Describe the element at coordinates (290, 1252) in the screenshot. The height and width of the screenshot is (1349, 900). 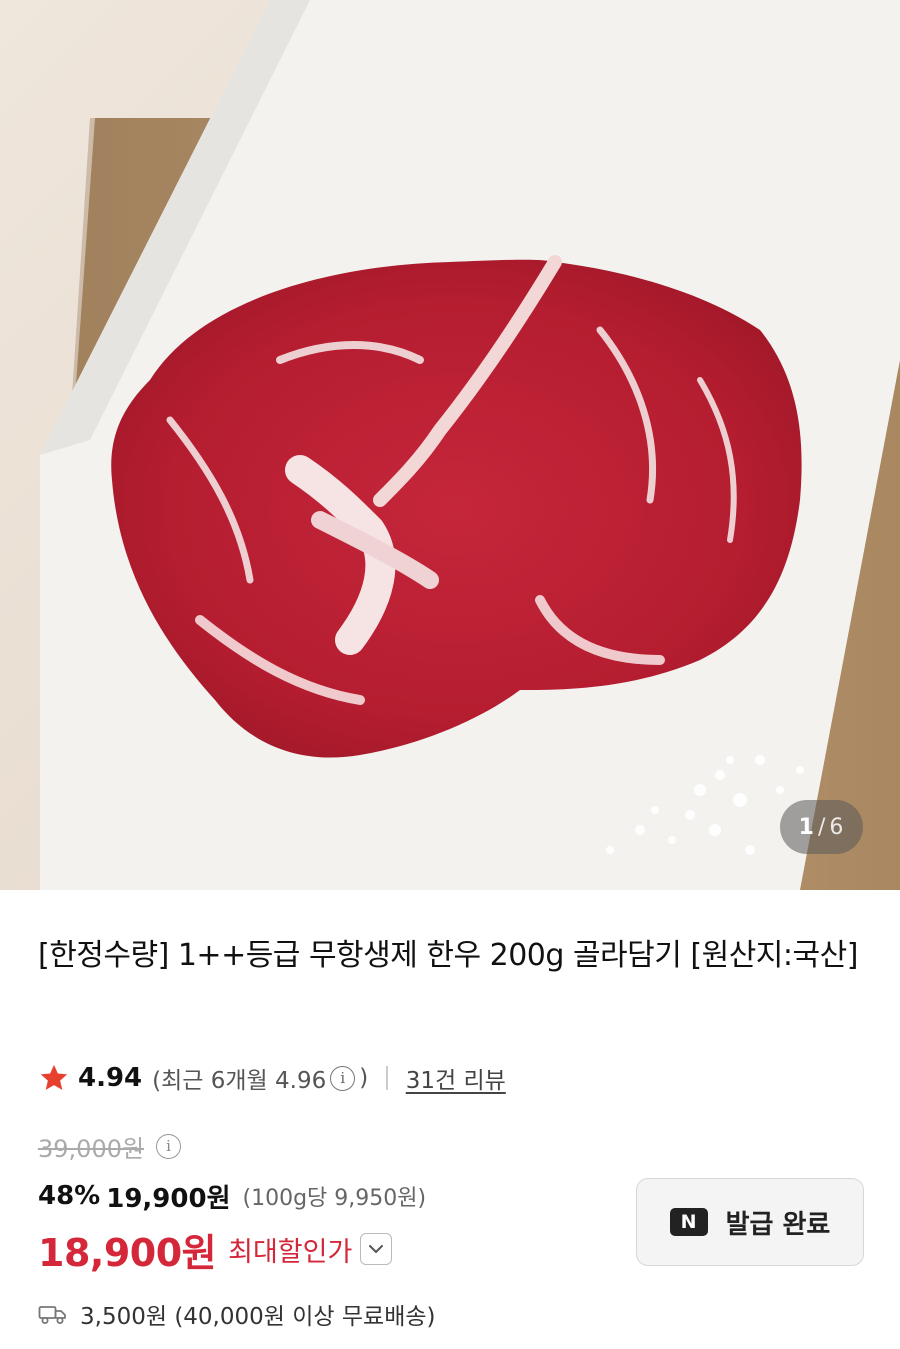
I see `max-discount-label: 최대할인가` at that location.